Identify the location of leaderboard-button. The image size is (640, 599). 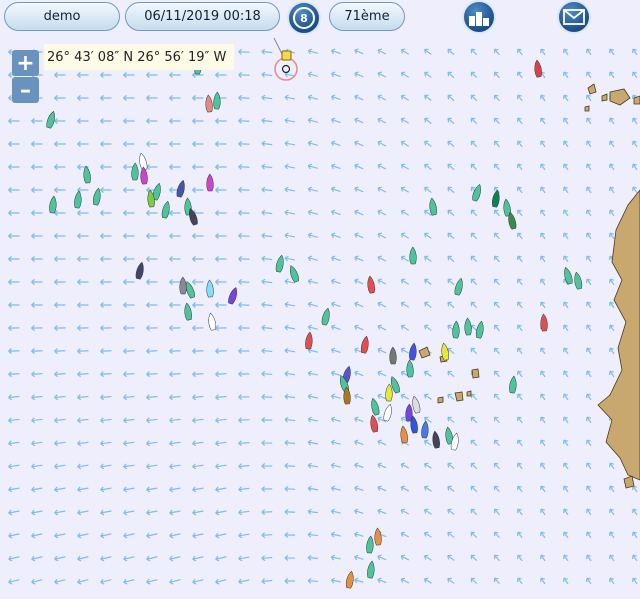
(479, 17).